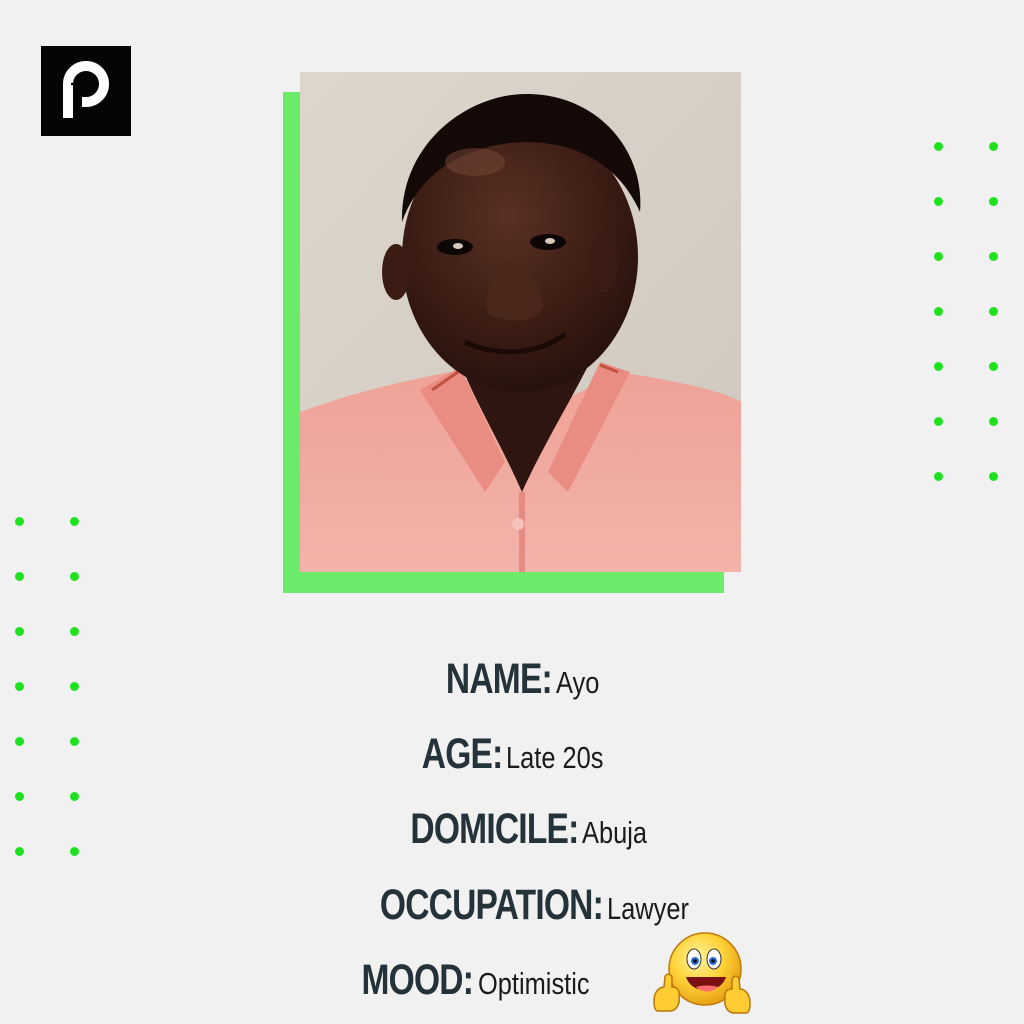 This screenshot has height=1024, width=1024. Describe the element at coordinates (615, 832) in the screenshot. I see `domicile-value: Abuja` at that location.